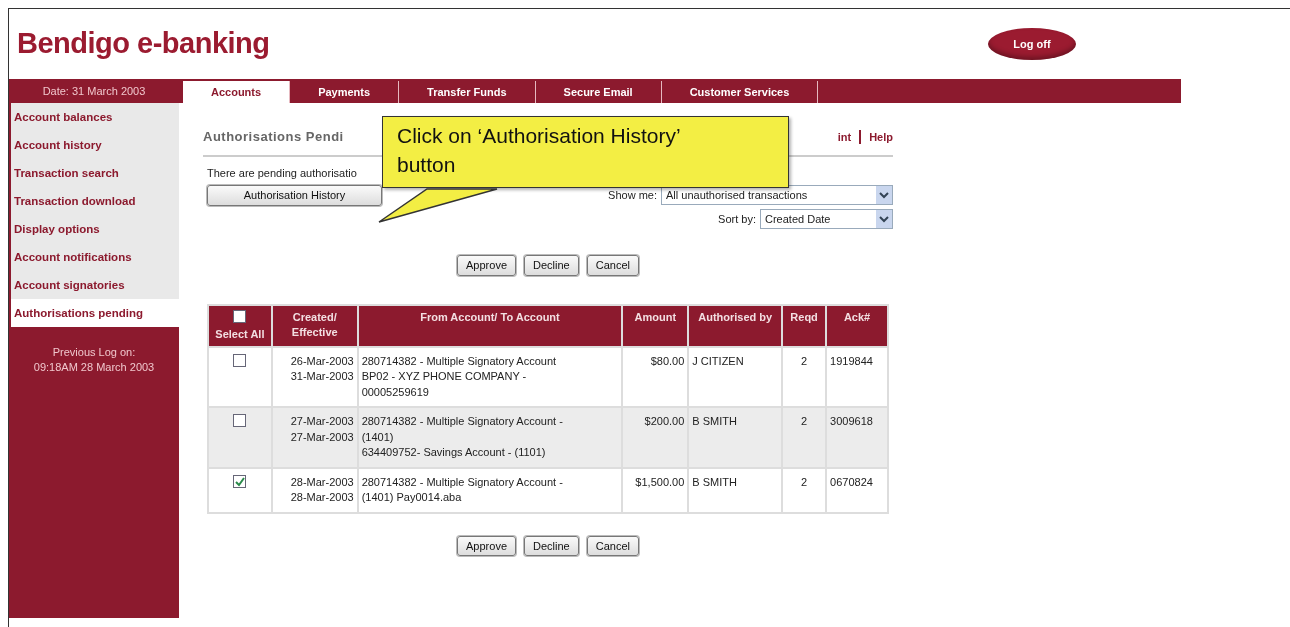 The width and height of the screenshot is (1290, 627). Describe the element at coordinates (857, 437) in the screenshot. I see `table-cell: 3009618` at that location.